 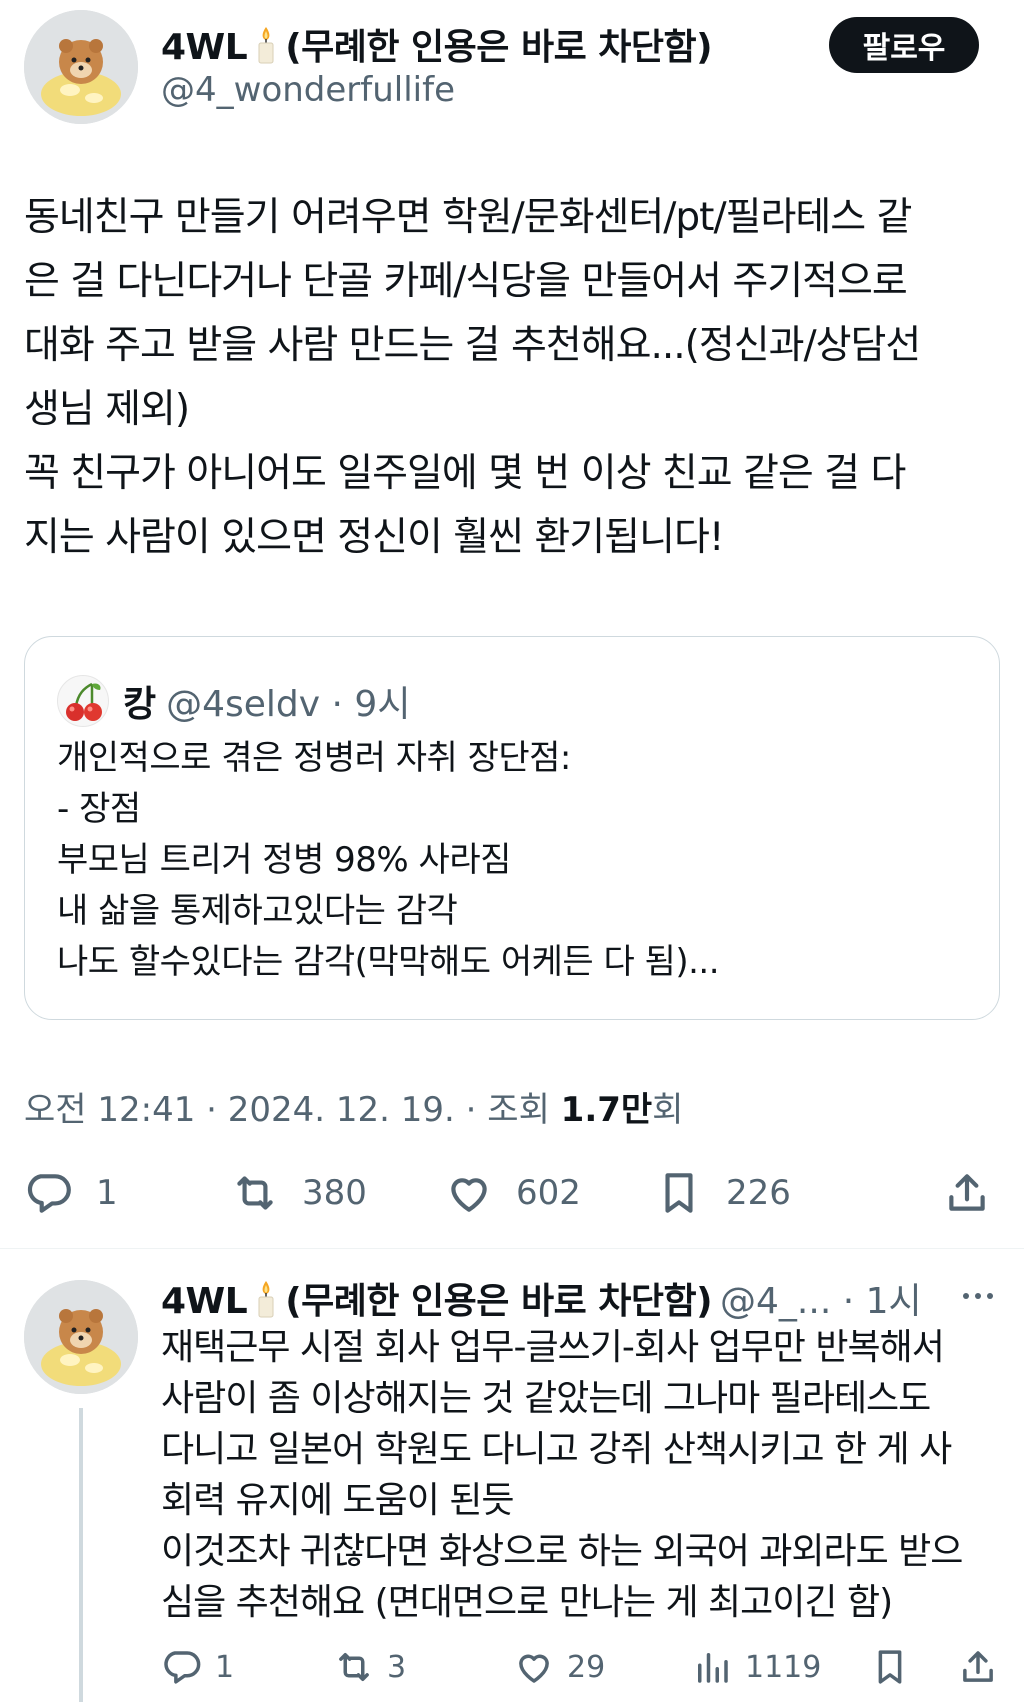 I want to click on view-count-suffix: 회, so click(x=668, y=1110).